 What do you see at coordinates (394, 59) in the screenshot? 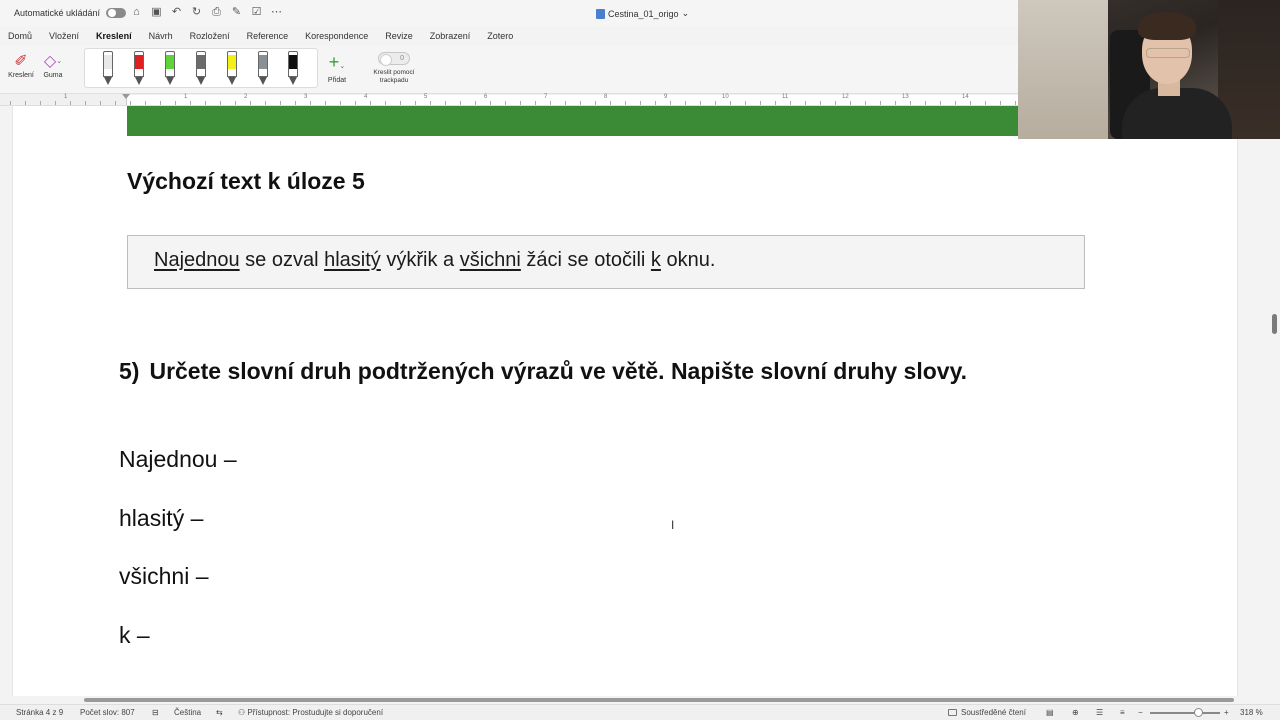
I see `trackpad-toggle: 0` at bounding box center [394, 59].